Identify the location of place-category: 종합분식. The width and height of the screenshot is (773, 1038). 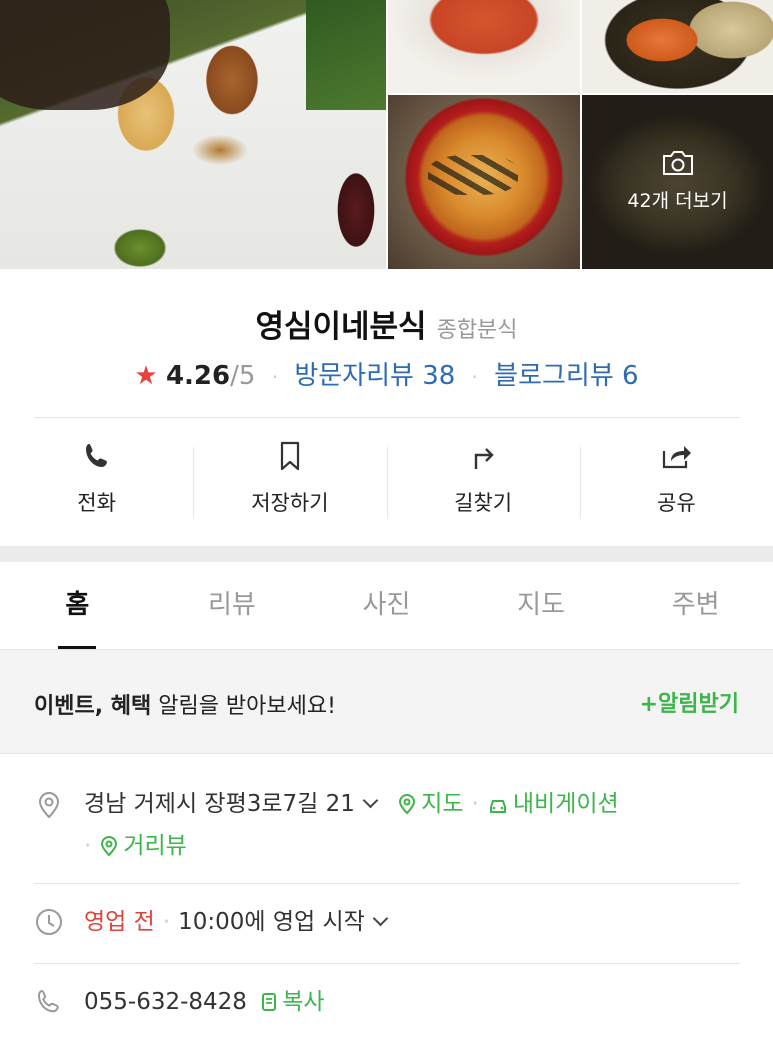
(477, 330).